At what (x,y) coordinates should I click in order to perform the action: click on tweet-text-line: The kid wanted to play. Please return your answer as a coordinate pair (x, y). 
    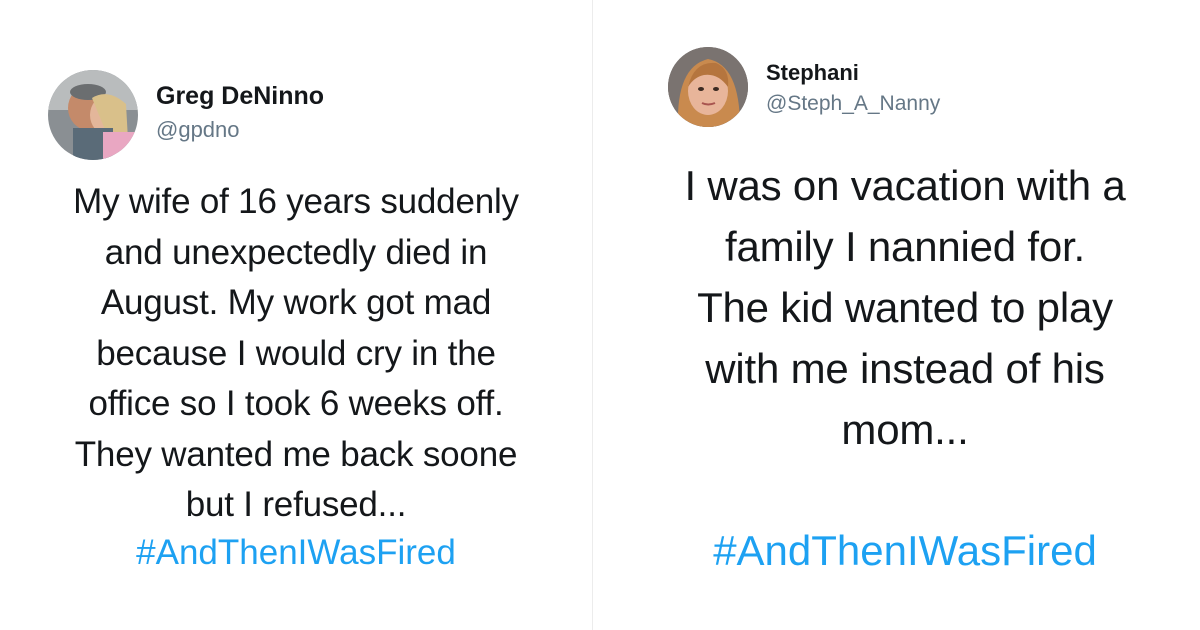
    Looking at the image, I should click on (905, 307).